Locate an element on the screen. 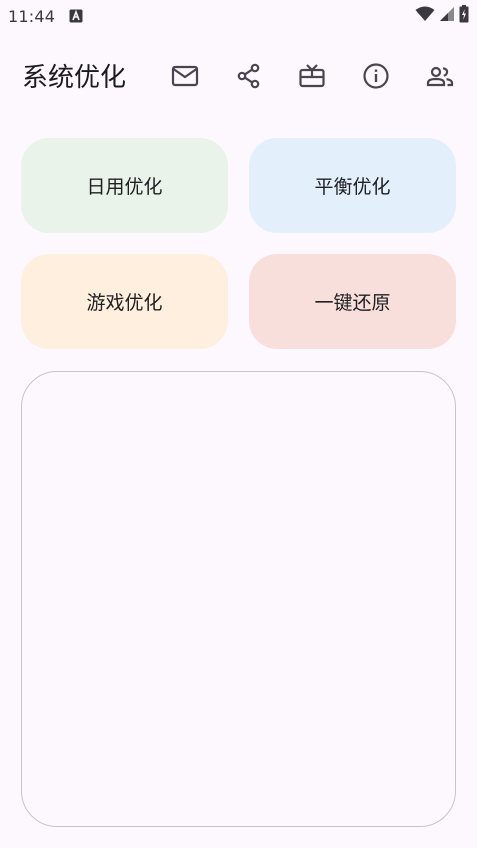  status-bar: 11:44 is located at coordinates (238, 16).